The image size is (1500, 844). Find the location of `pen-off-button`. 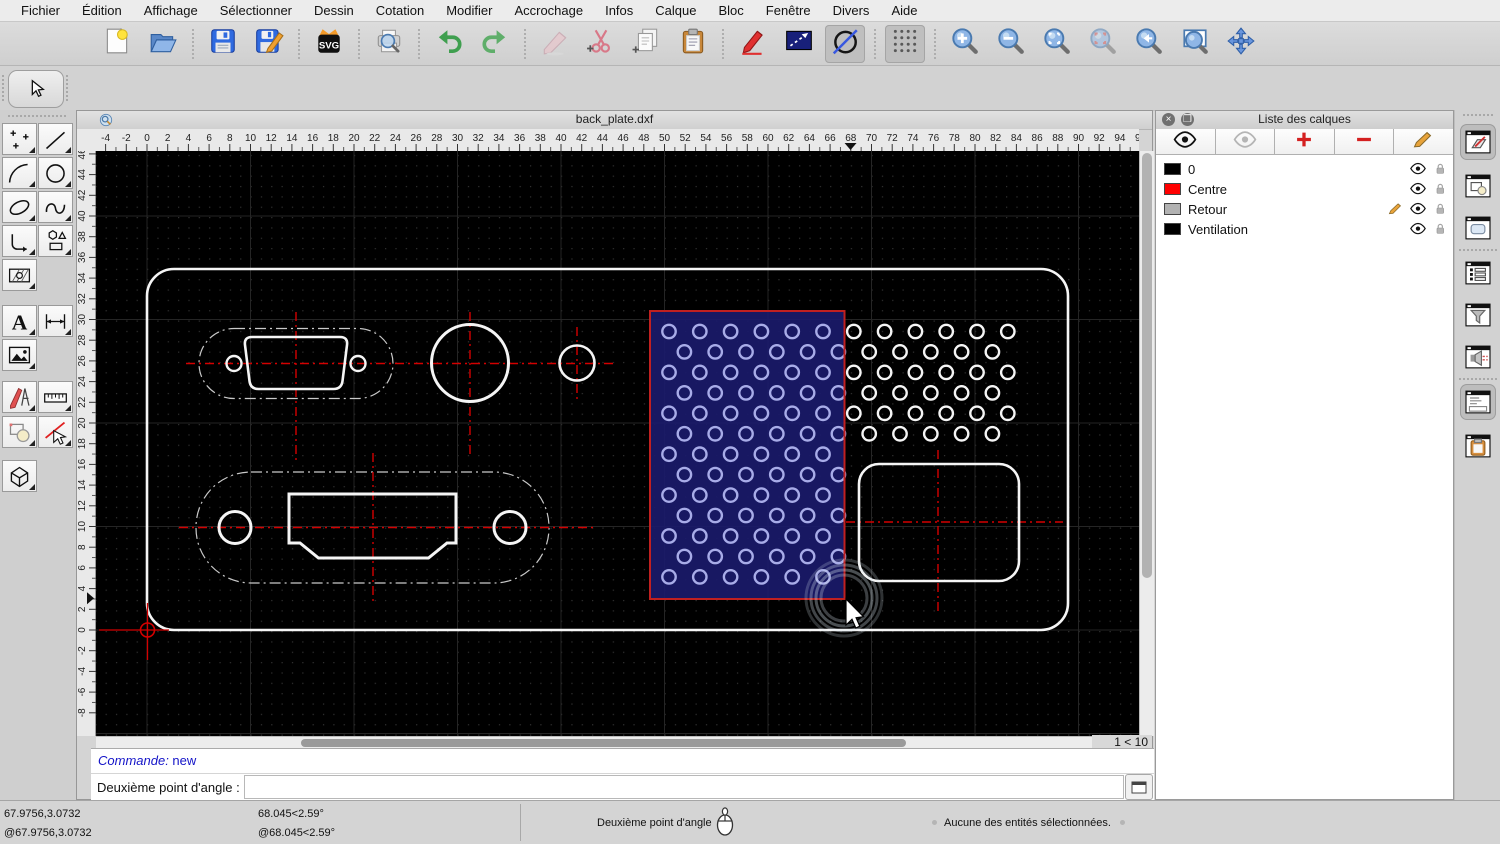

pen-off-button is located at coordinates (845, 43).